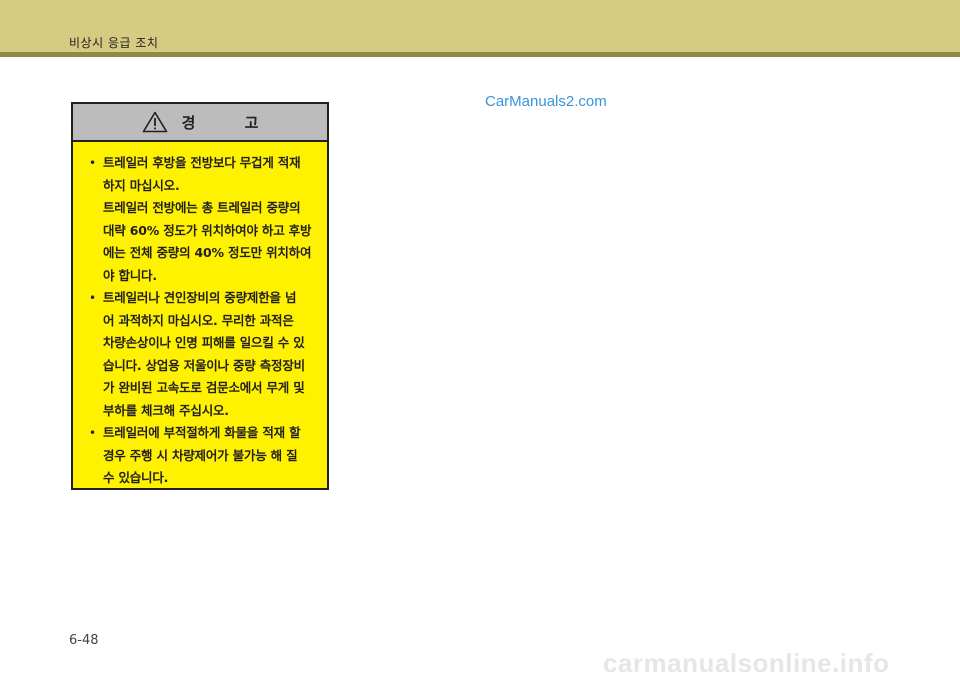 Image resolution: width=960 pixels, height=685 pixels. Describe the element at coordinates (166, 410) in the screenshot. I see `warning-line: 부하를 체크해 주십시오.` at that location.